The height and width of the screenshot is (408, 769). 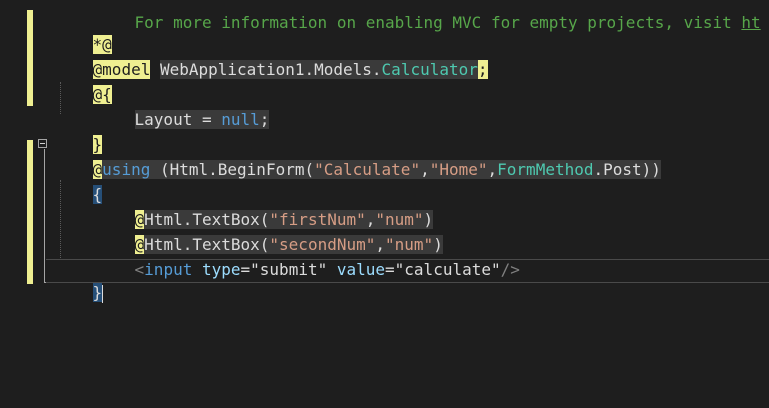 I want to click on comment-link: ht, so click(x=750, y=22).